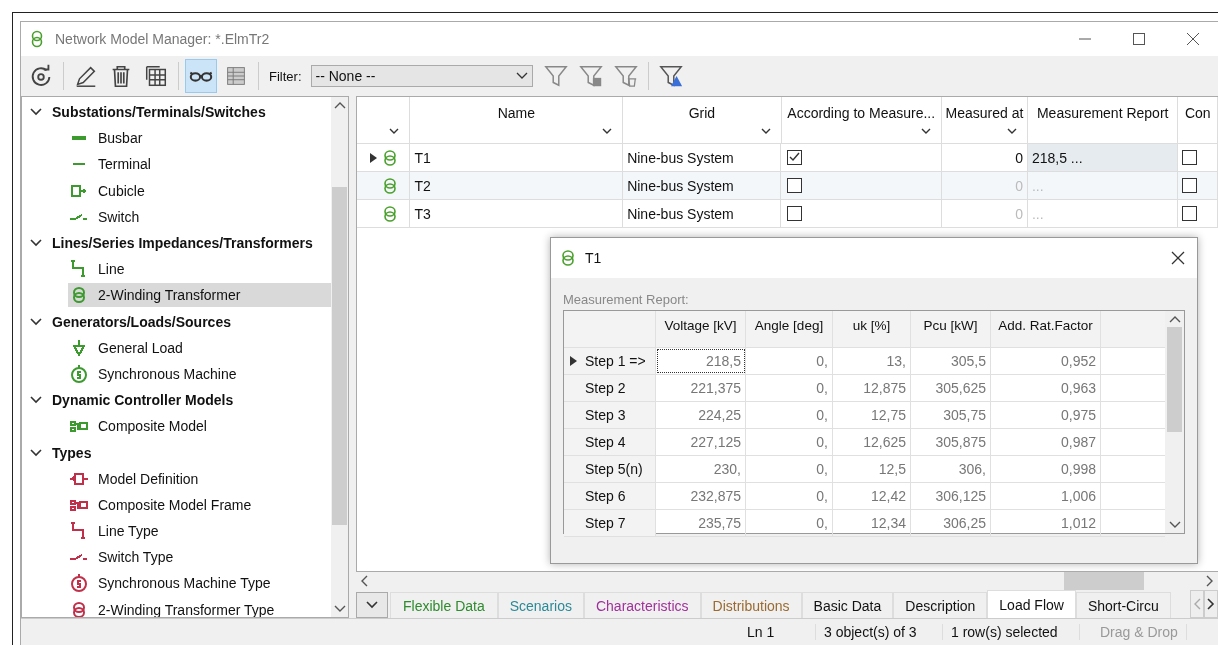 The height and width of the screenshot is (646, 1218). I want to click on tab: Short-Circu, so click(1123, 605).